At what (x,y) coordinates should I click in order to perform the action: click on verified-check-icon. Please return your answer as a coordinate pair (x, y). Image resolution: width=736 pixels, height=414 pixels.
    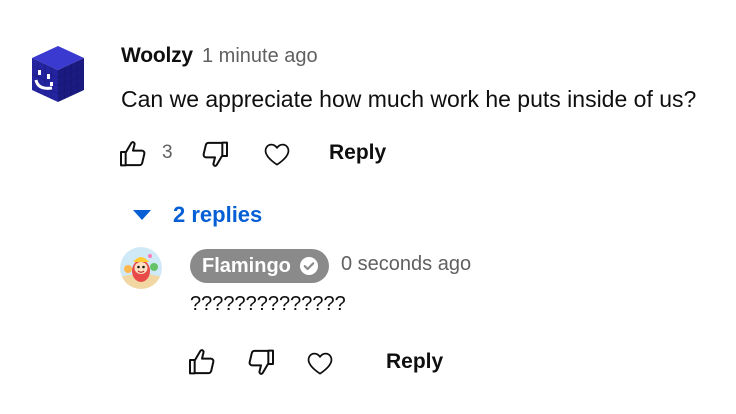
    Looking at the image, I should click on (308, 266).